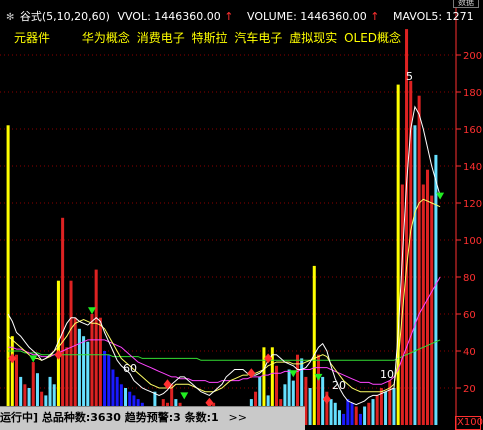 This screenshot has width=483, height=430. What do you see at coordinates (387, 374) in the screenshot?
I see `annotation-10: 10` at bounding box center [387, 374].